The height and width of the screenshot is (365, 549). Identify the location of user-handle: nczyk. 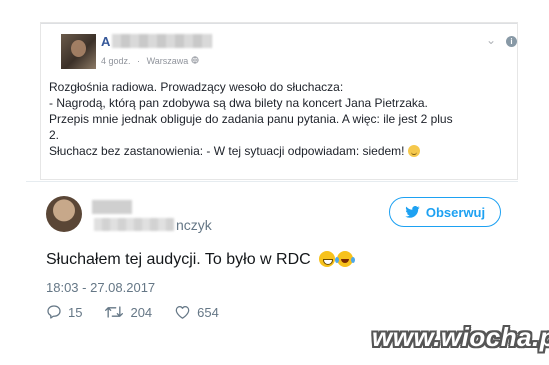
(194, 225).